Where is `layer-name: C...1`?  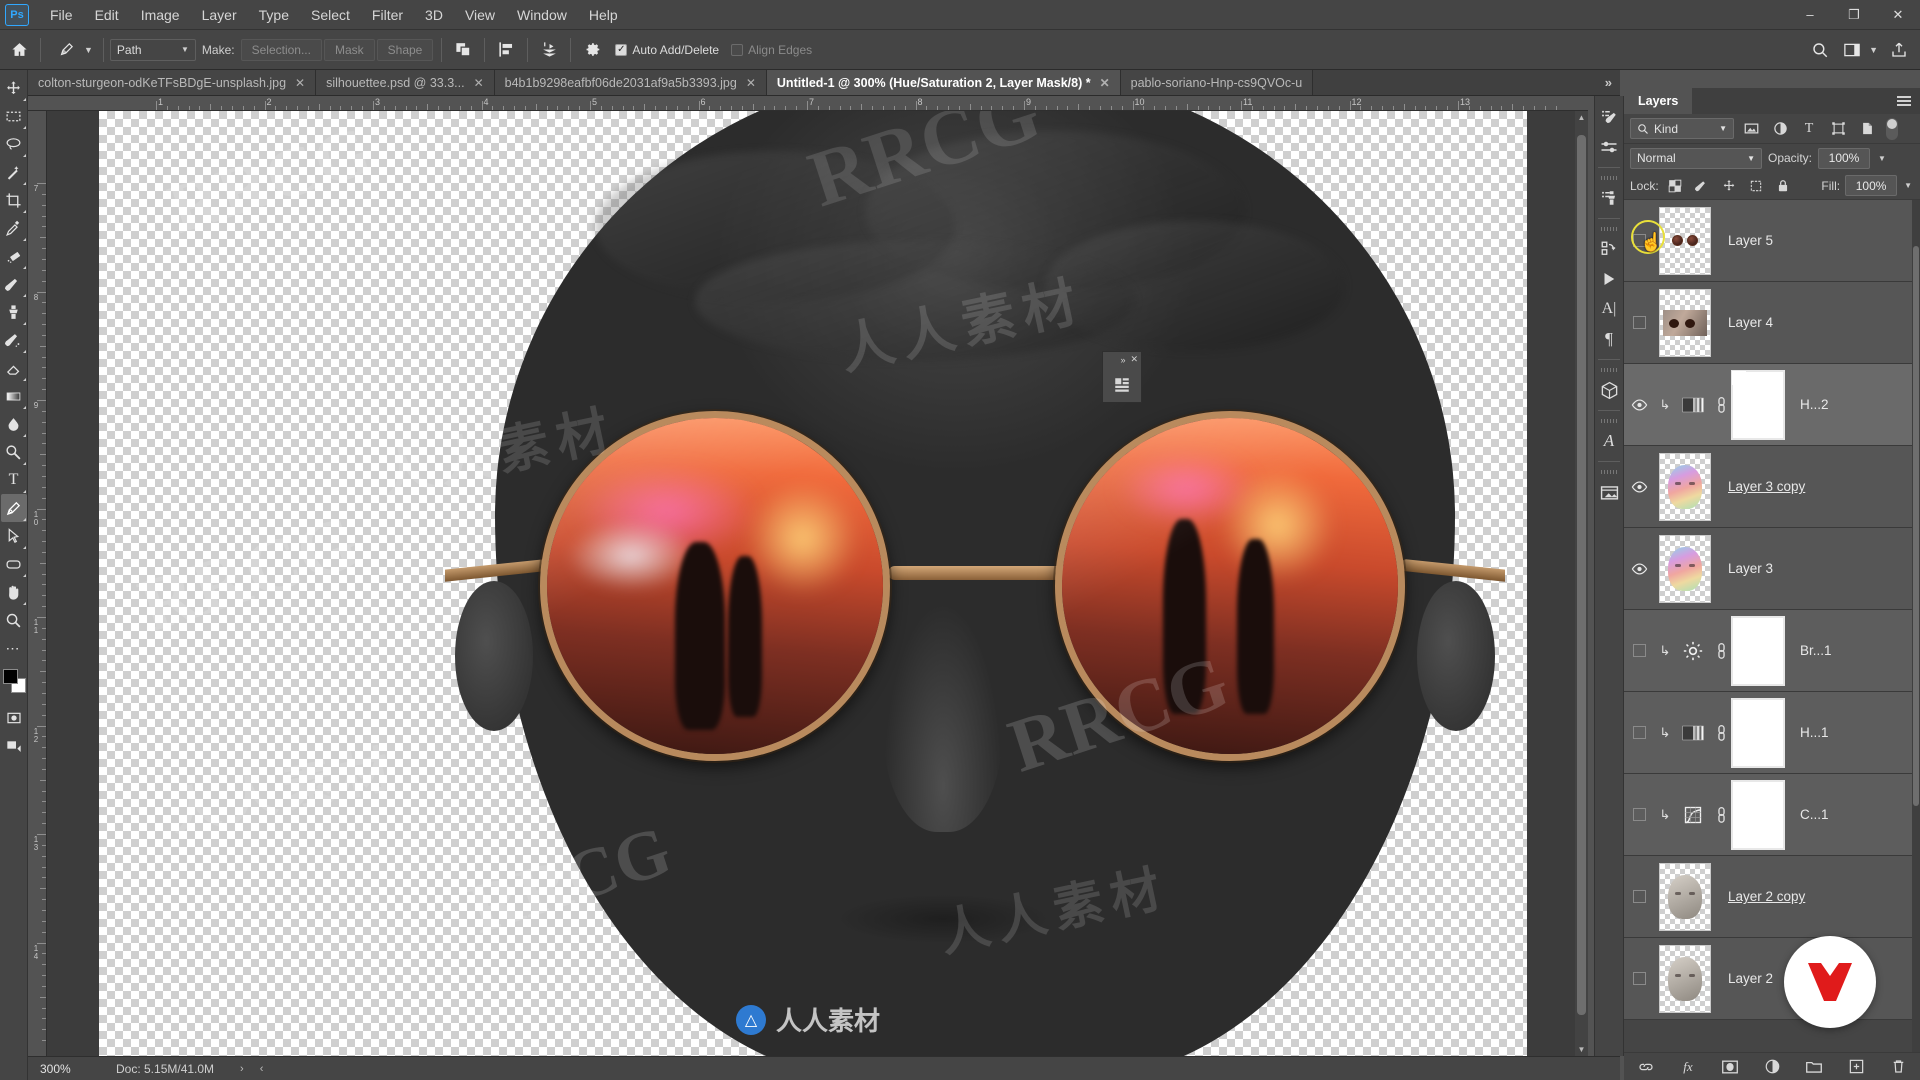
layer-name: C...1 is located at coordinates (1806, 814).